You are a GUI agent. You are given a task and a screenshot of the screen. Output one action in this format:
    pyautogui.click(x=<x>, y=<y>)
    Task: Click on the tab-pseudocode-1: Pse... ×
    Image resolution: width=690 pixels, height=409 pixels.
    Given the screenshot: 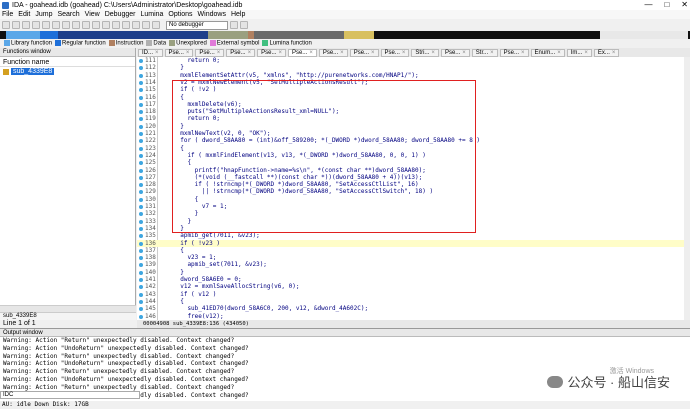 What is the action you would take?
    pyautogui.click(x=179, y=52)
    